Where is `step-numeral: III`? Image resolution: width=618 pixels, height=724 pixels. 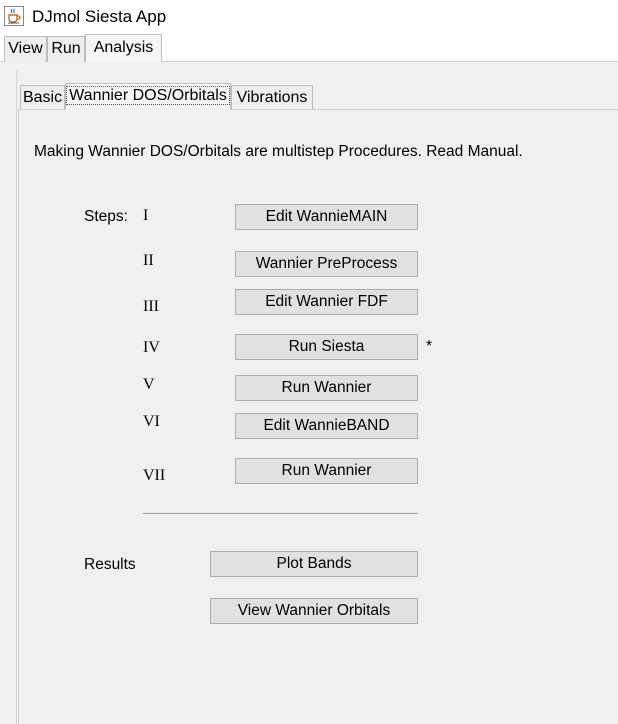 step-numeral: III is located at coordinates (151, 306).